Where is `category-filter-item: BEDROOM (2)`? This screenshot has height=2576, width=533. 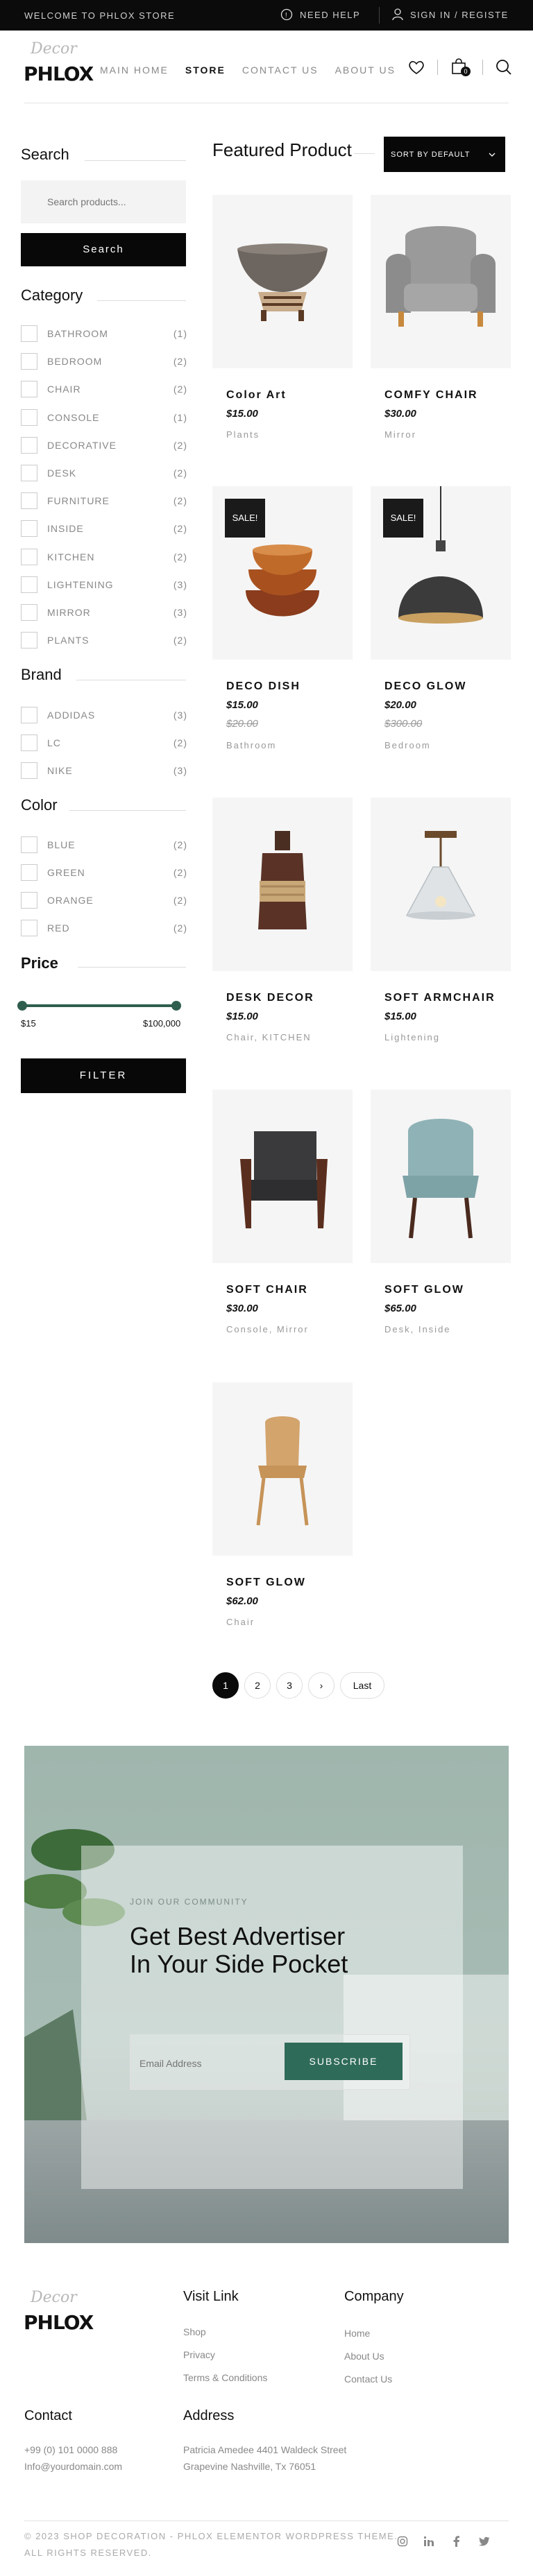 category-filter-item: BEDROOM (2) is located at coordinates (104, 361).